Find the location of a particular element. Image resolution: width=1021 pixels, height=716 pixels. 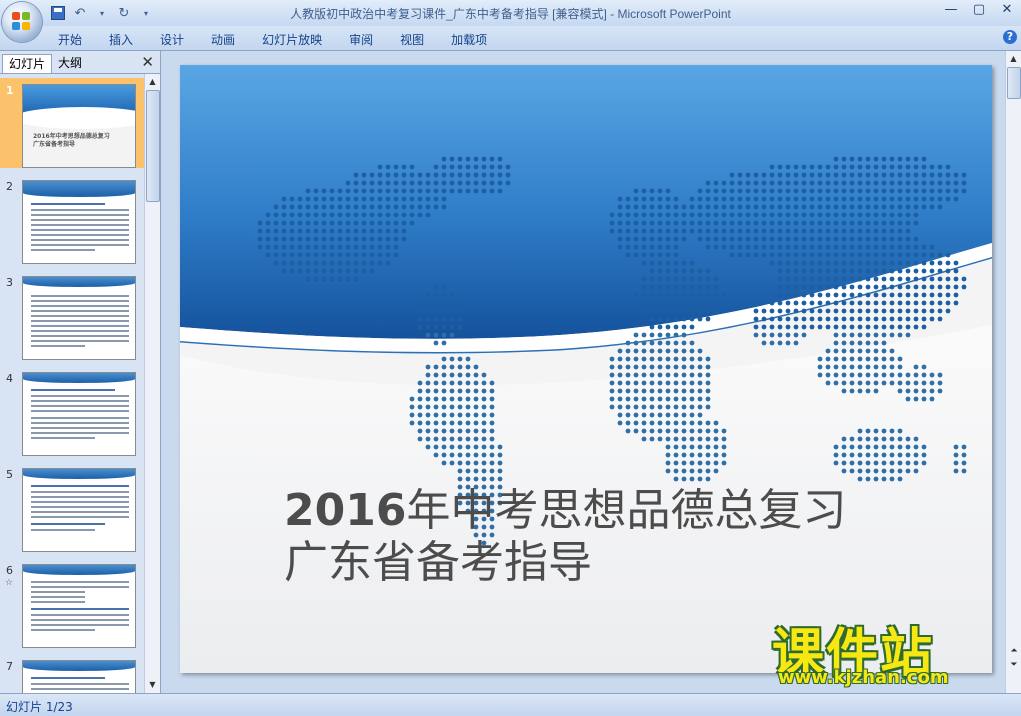

status-bar: 幻灯片 1/23 is located at coordinates (510, 704).